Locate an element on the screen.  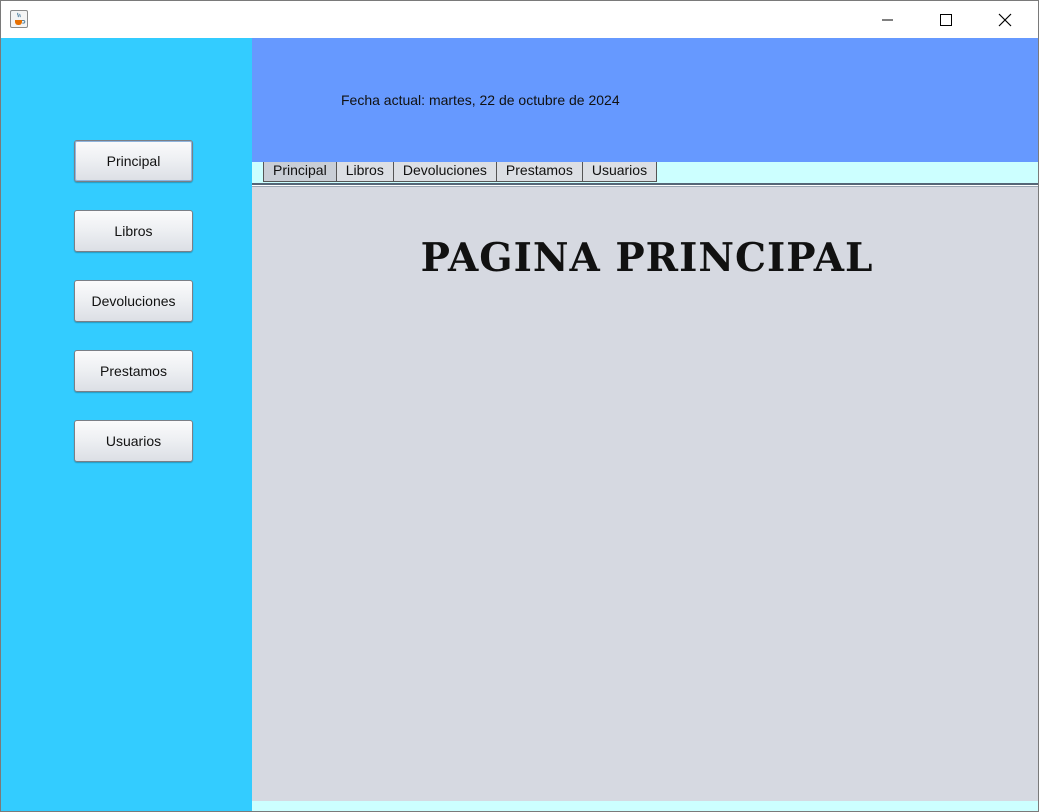
page-title: PAGINA PRINCIPAL is located at coordinates (647, 258).